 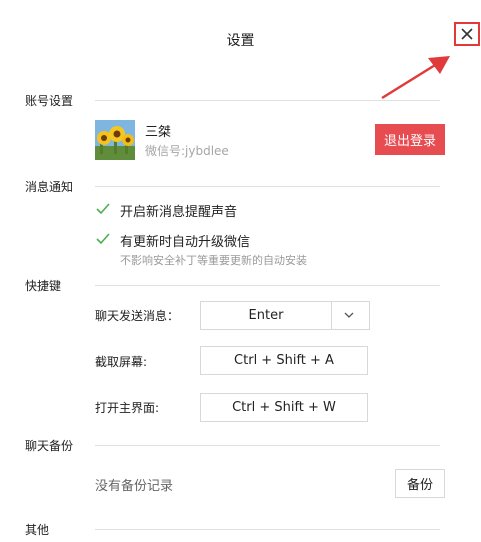 I want to click on section-other-label: 其他, so click(x=37, y=530).